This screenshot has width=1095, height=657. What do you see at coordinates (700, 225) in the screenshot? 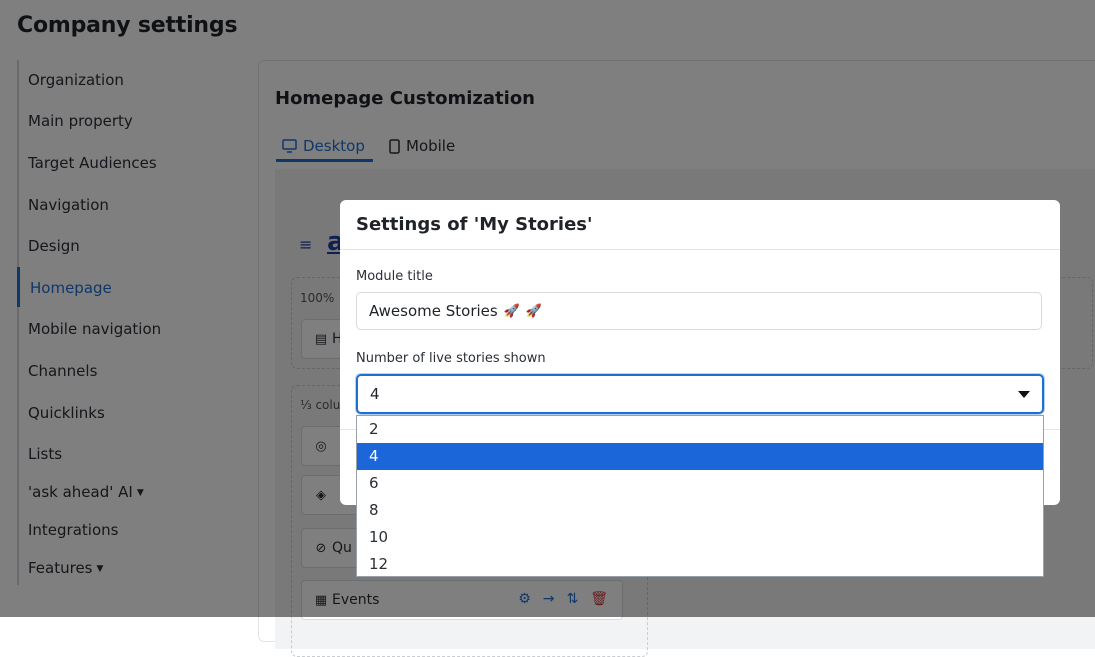
I see `modal-title: Settings of 'My Stories'` at bounding box center [700, 225].